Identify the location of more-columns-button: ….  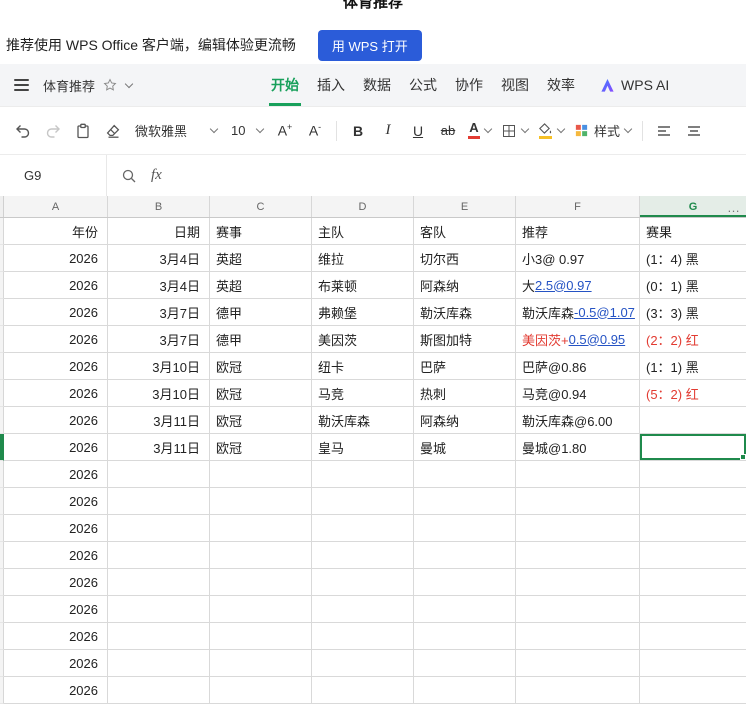
(734, 207).